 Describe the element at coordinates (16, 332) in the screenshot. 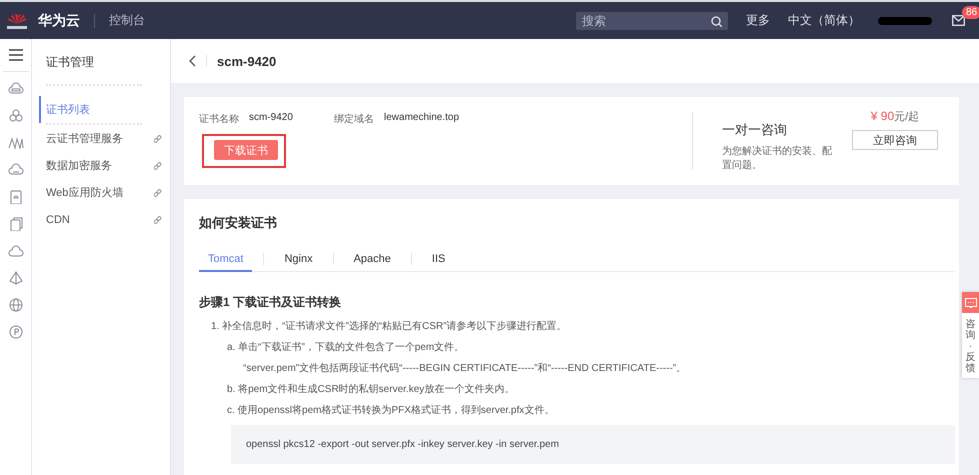

I see `circle-icon` at that location.